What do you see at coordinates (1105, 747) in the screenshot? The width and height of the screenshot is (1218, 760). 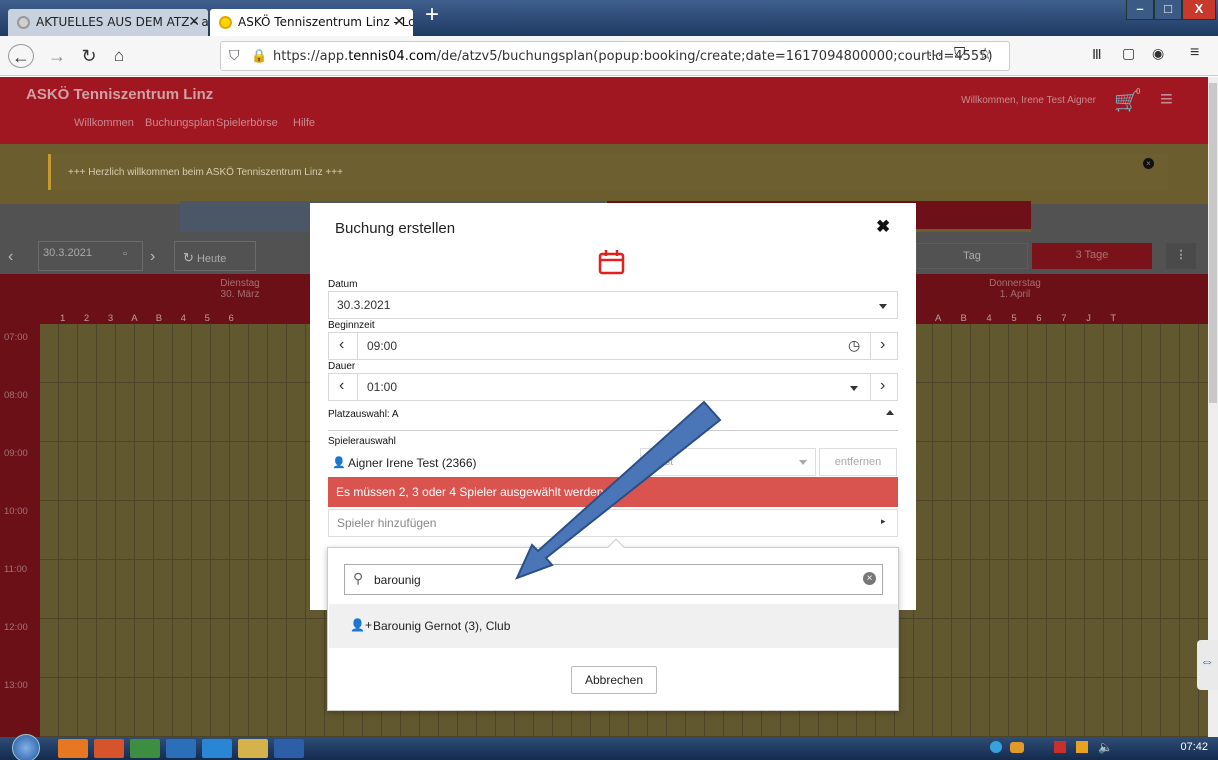 I see `volume-icon: 🔈` at bounding box center [1105, 747].